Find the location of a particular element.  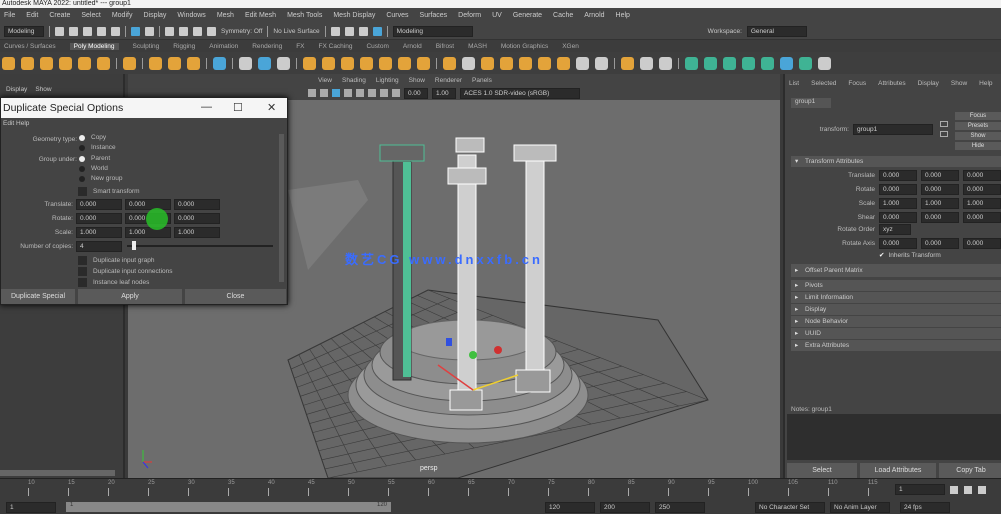

new-scene-icon is located at coordinates (59, 31).